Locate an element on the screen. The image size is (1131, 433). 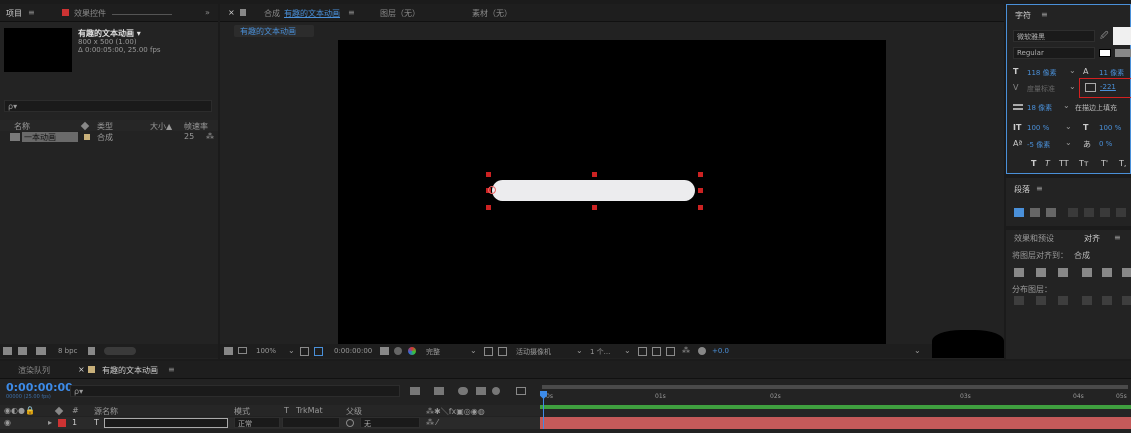
draft-3d-icon is located at coordinates (439, 391).